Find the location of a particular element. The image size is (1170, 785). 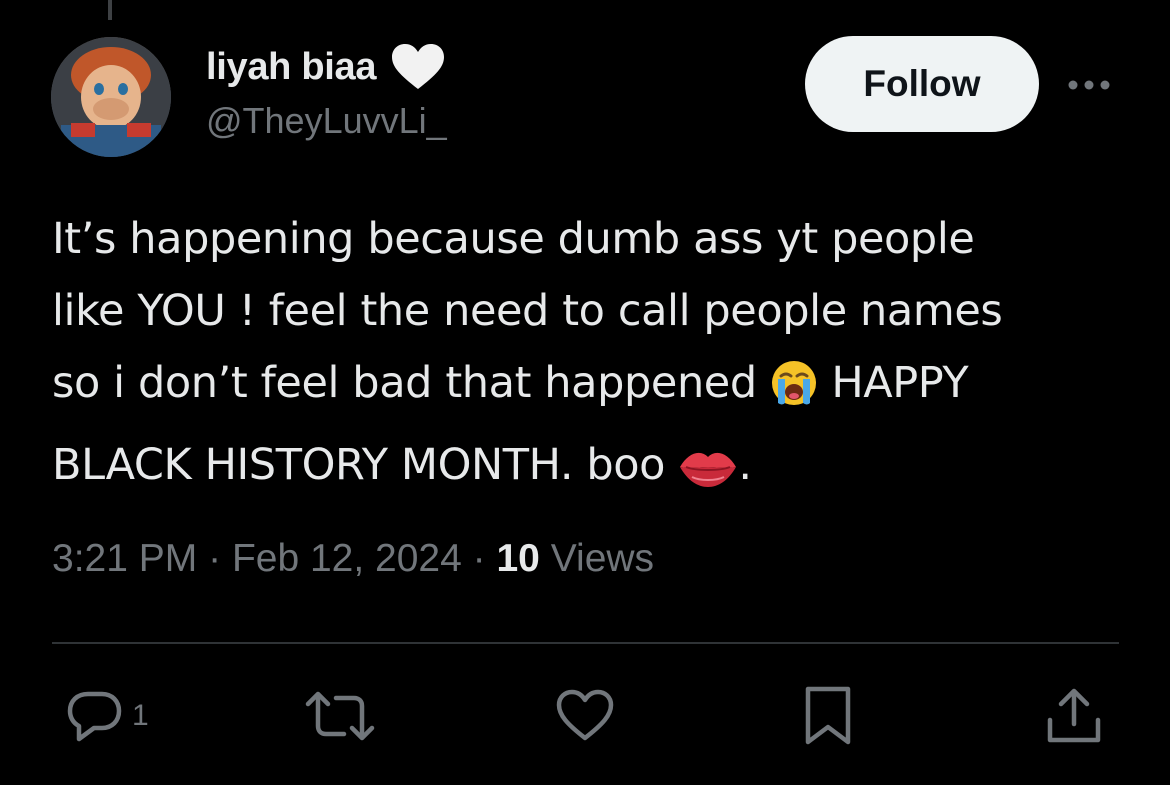

repost-icon is located at coordinates (340, 716).